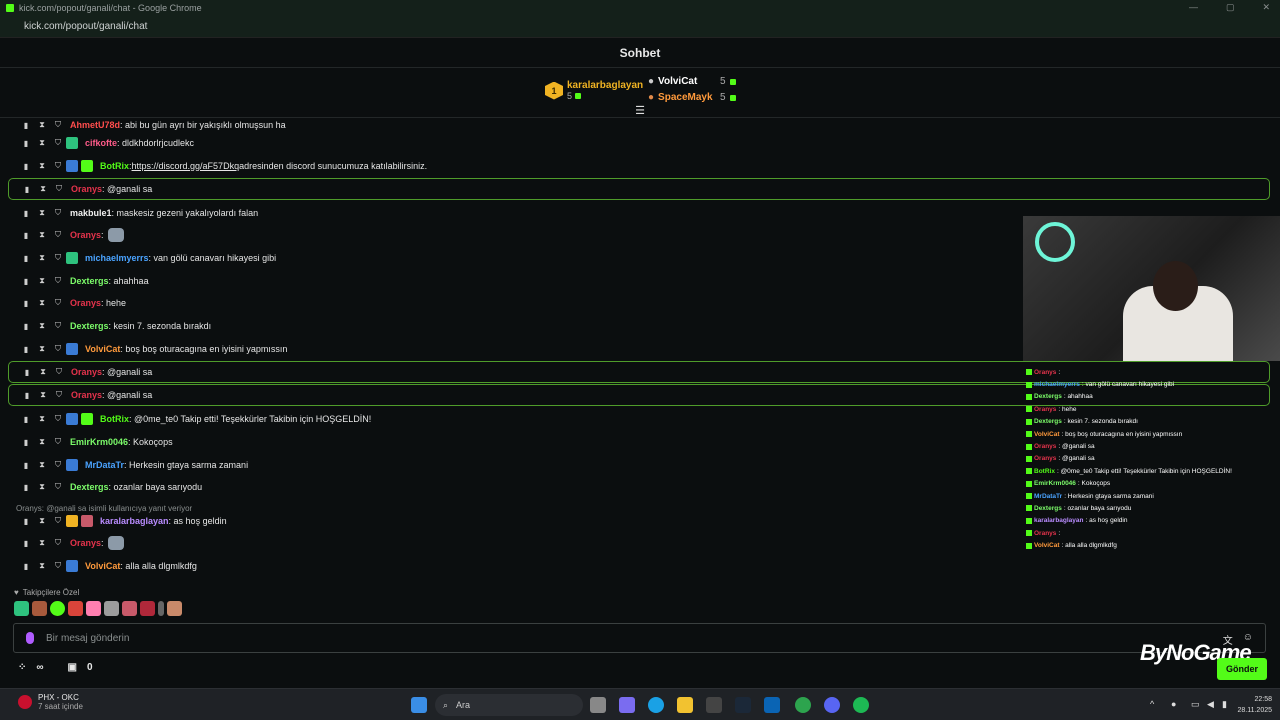 This screenshot has width=1280, height=720. What do you see at coordinates (95, 125) in the screenshot?
I see `chat-username: AhmetU78d` at bounding box center [95, 125].